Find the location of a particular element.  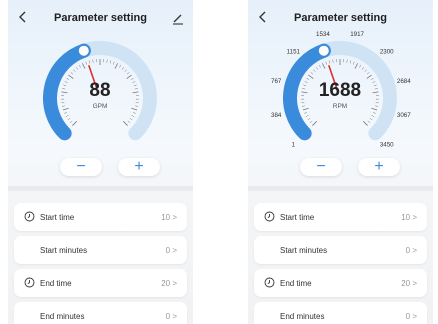

gauge-progress is located at coordinates (67, 92).